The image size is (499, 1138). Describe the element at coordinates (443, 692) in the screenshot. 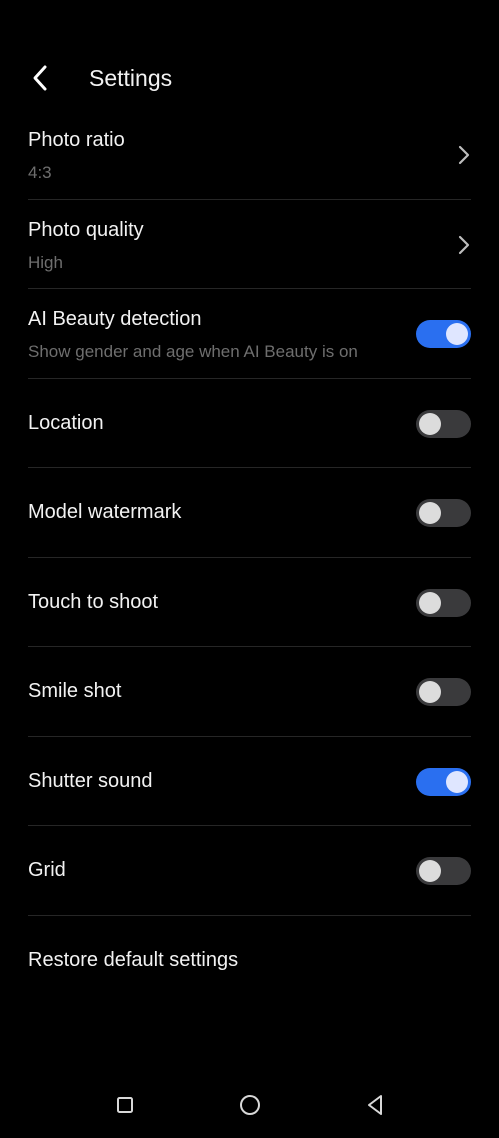

I see `smile-shot-toggle` at that location.